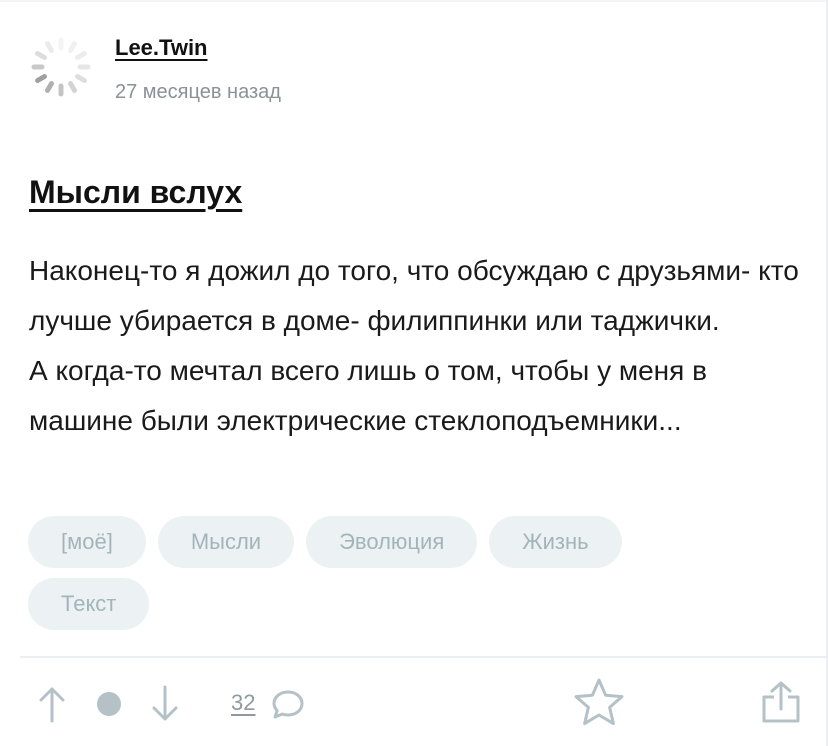  I want to click on post-title: Мысли вслух, so click(135, 192).